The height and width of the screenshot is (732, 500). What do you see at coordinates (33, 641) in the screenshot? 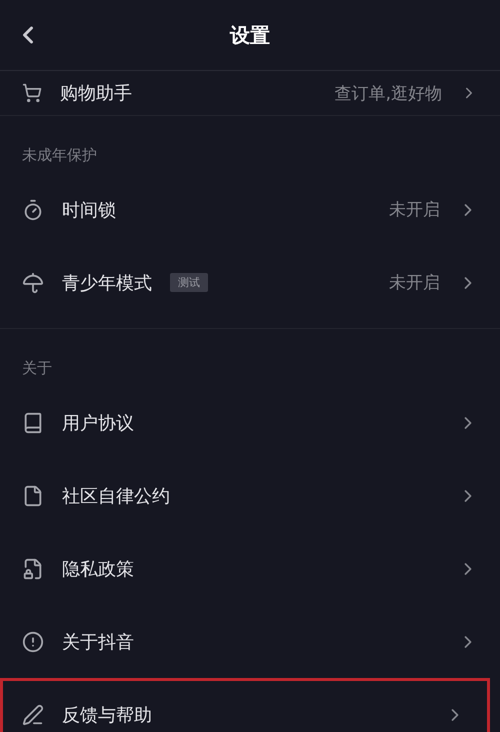
I see `alert-circle-icon` at bounding box center [33, 641].